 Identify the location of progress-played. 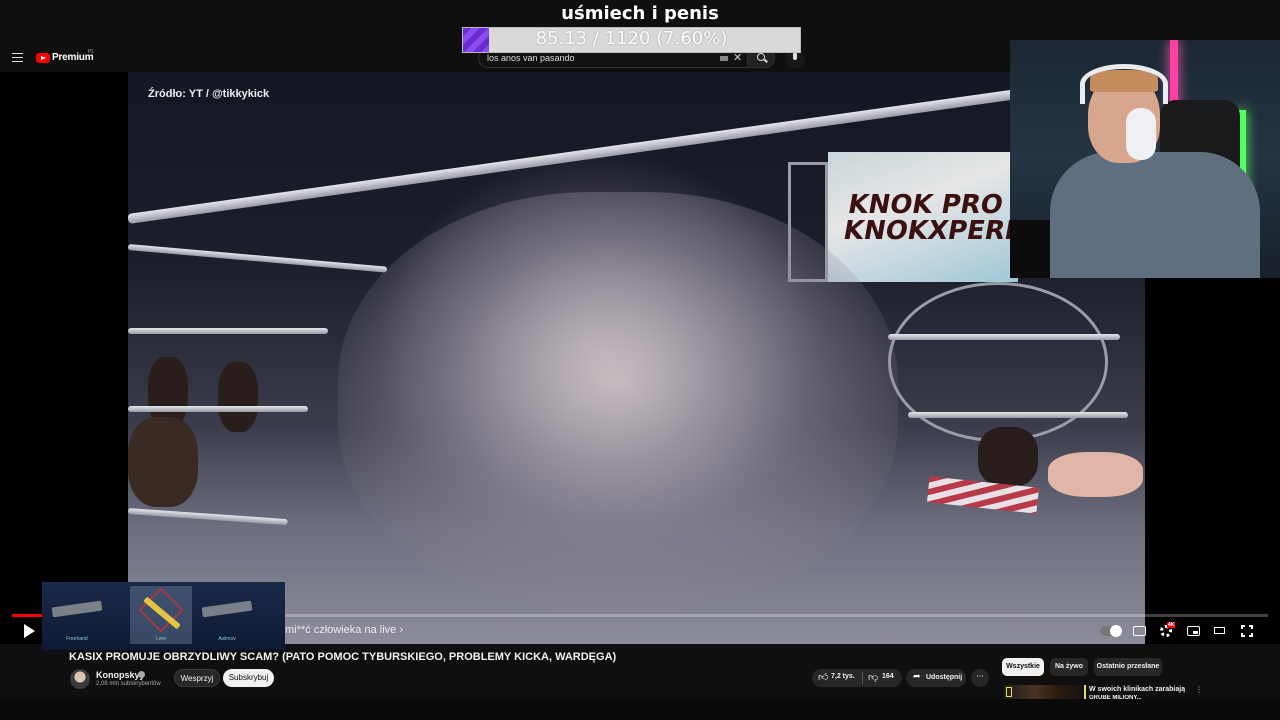
(28, 615).